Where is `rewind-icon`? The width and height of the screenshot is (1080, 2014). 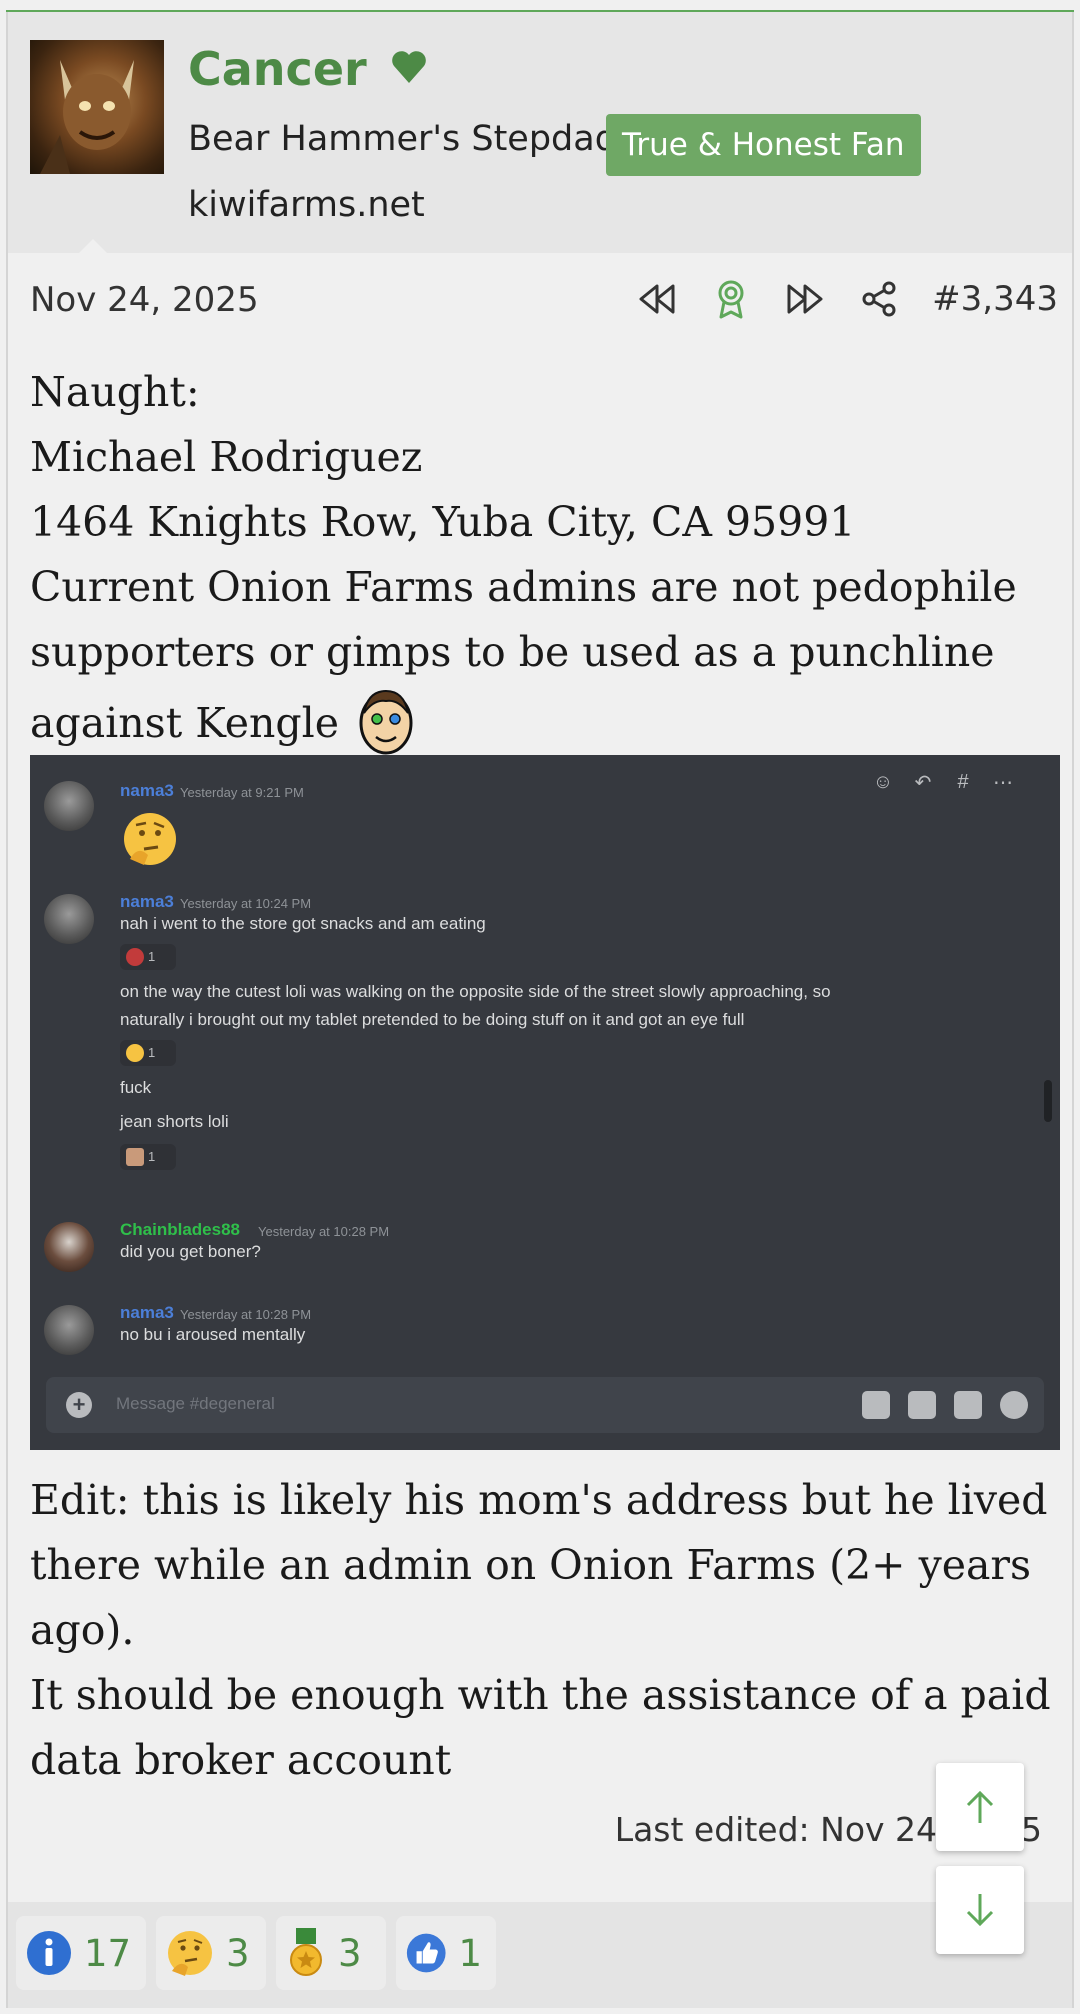 rewind-icon is located at coordinates (657, 299).